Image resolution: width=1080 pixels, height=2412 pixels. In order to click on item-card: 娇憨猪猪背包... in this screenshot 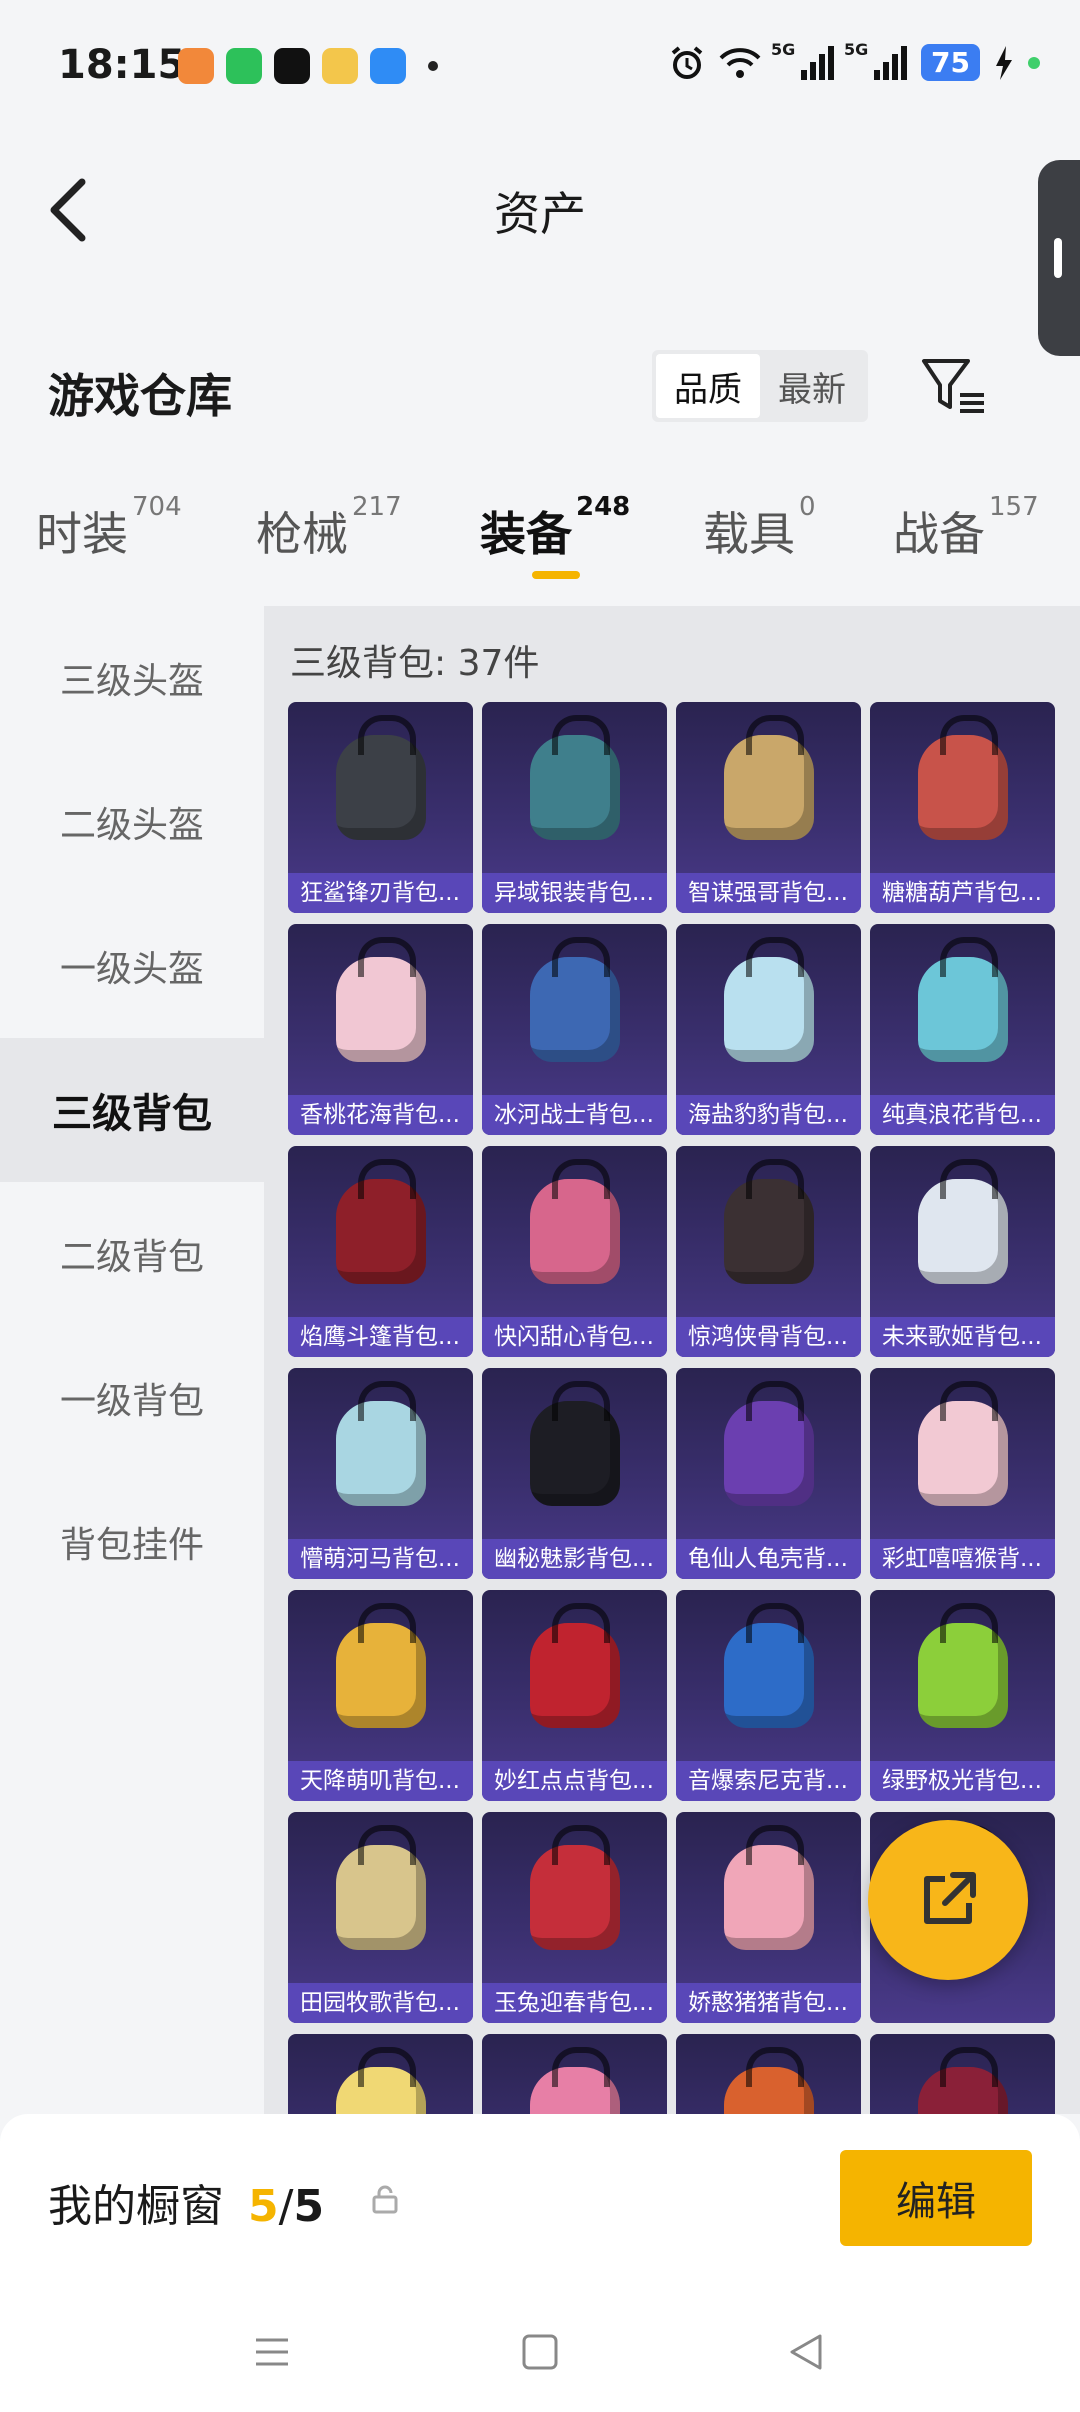, I will do `click(768, 1917)`.